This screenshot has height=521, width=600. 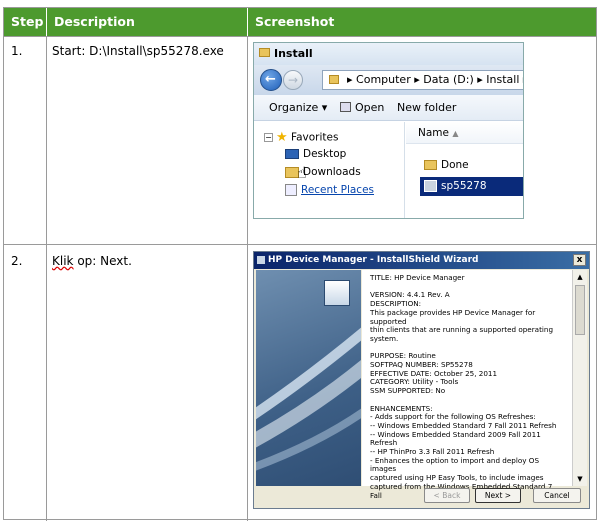 What do you see at coordinates (345, 107) in the screenshot?
I see `open-icon` at bounding box center [345, 107].